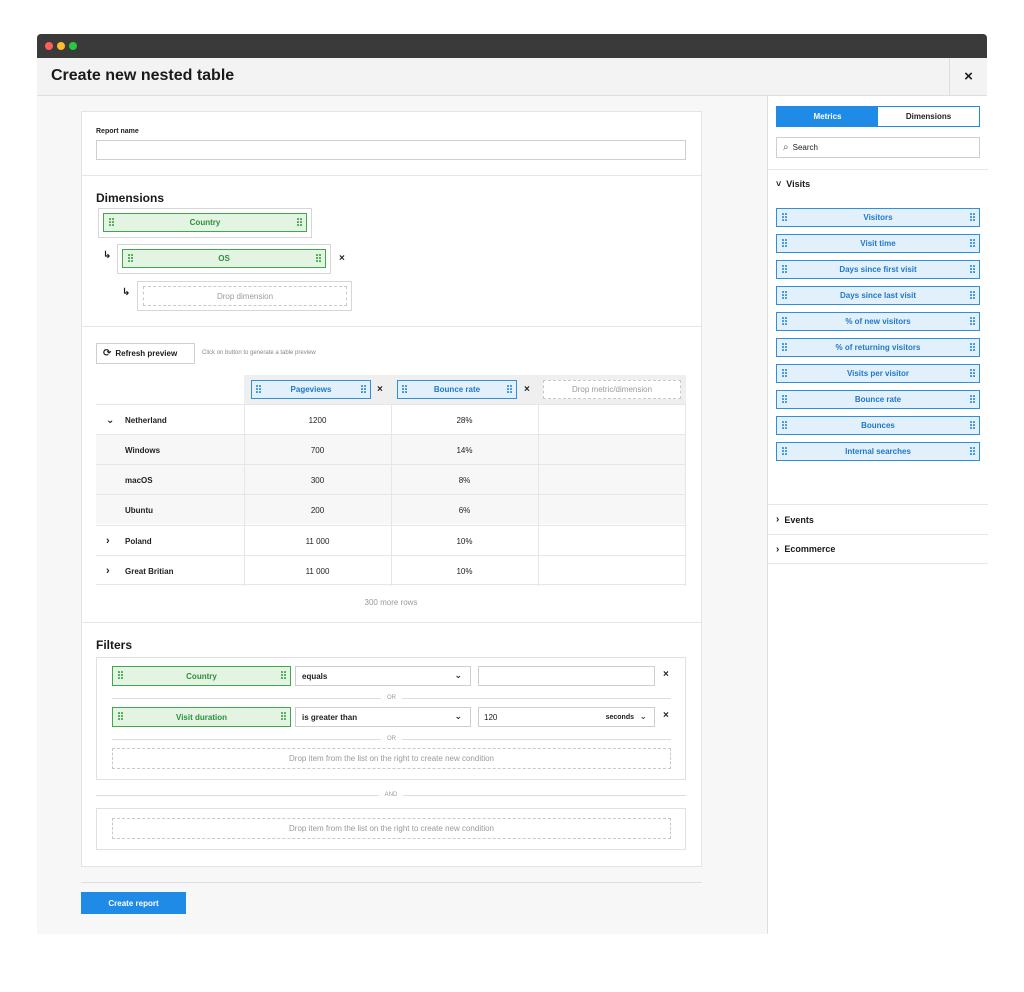 Image resolution: width=1024 pixels, height=992 pixels. What do you see at coordinates (61, 46) in the screenshot?
I see `minimize-window-dot` at bounding box center [61, 46].